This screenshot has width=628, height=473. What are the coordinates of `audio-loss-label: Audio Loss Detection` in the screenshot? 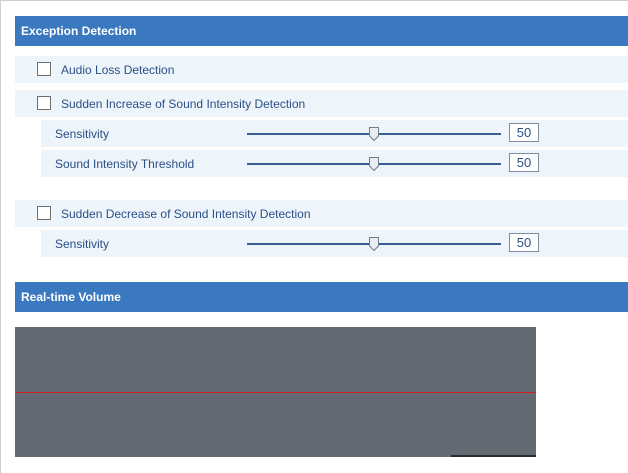 It's located at (118, 70).